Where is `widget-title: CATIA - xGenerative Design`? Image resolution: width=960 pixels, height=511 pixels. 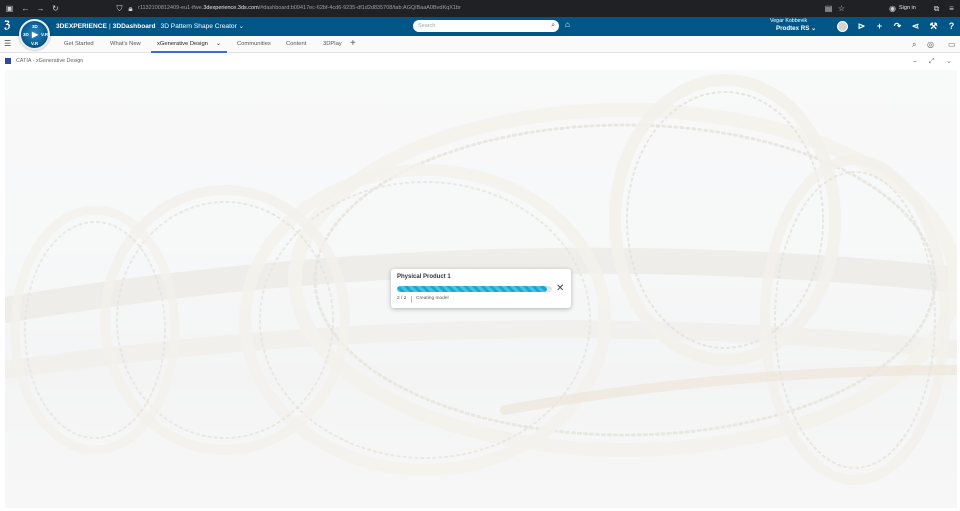 widget-title: CATIA - xGenerative Design is located at coordinates (50, 61).